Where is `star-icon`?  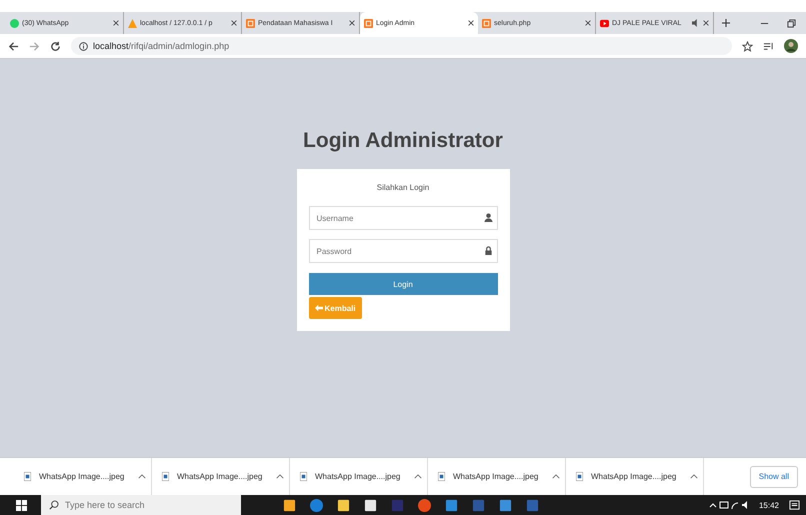
star-icon is located at coordinates (747, 46).